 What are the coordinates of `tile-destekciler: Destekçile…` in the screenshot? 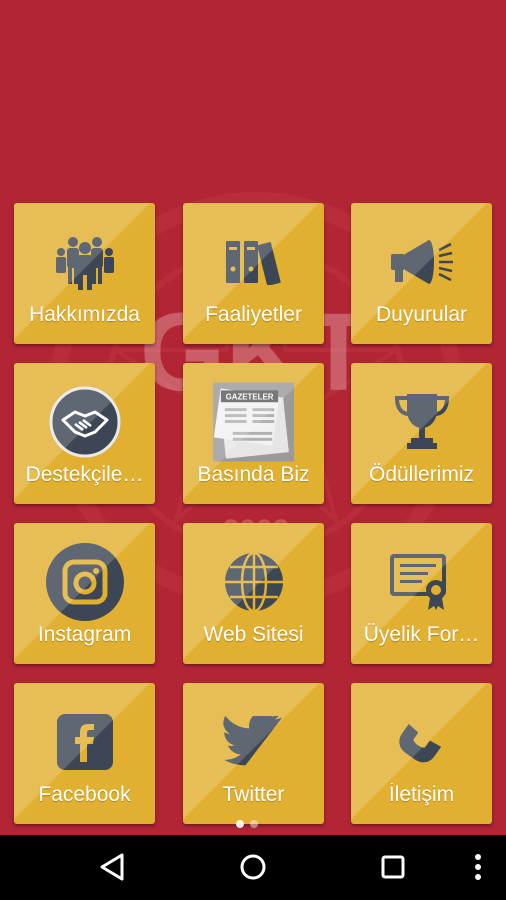 It's located at (84, 433).